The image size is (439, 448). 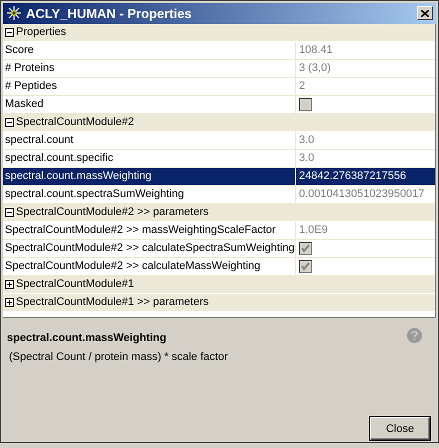 What do you see at coordinates (75, 284) in the screenshot?
I see `group-header: SpectralCountModule#1` at bounding box center [75, 284].